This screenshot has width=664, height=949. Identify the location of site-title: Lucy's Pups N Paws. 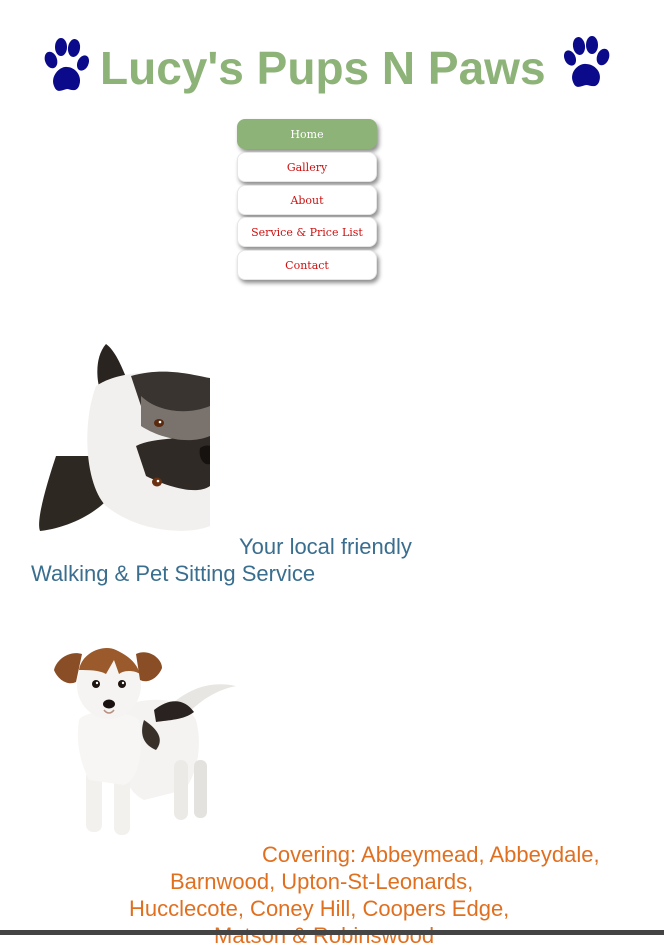
(323, 68).